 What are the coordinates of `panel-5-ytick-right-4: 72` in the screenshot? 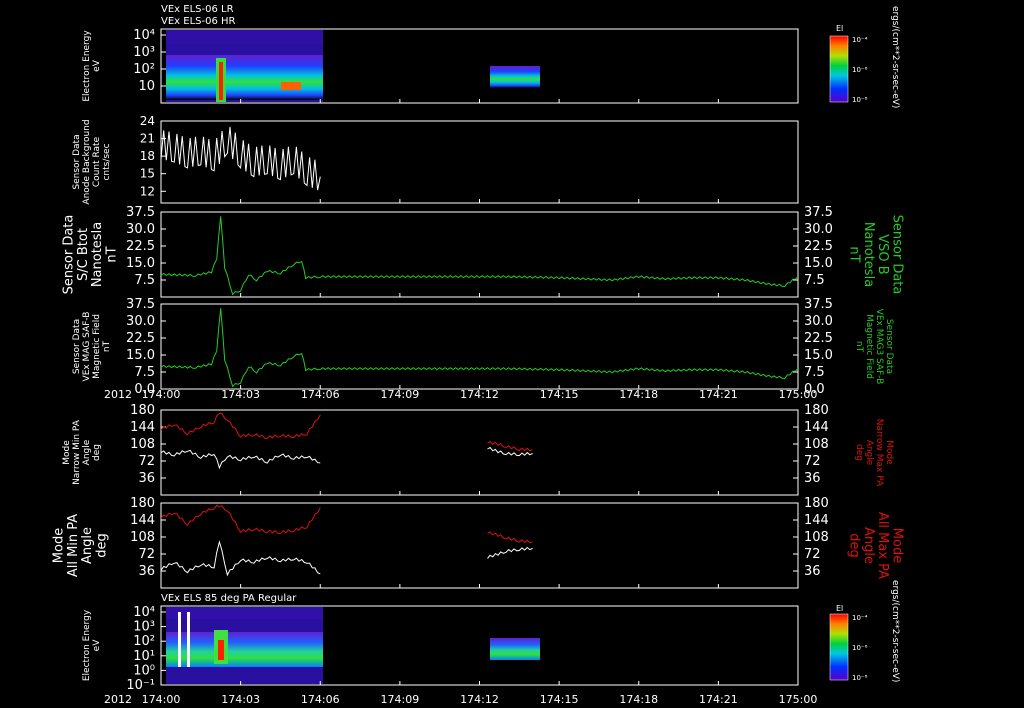 It's located at (812, 461).